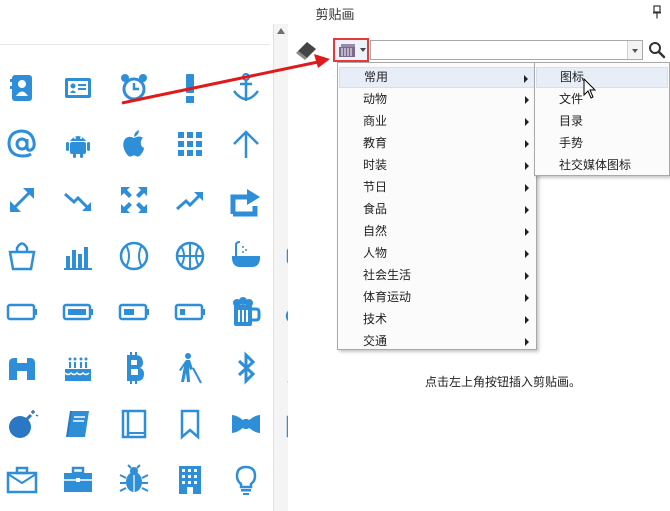 The image size is (670, 511). What do you see at coordinates (285, 424) in the screenshot?
I see `briefcase-outline-icon` at bounding box center [285, 424].